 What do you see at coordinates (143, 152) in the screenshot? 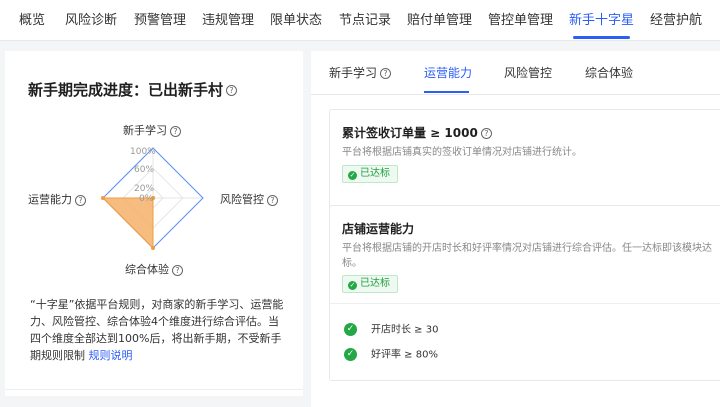
I see `tick-label: 100%` at bounding box center [143, 152].